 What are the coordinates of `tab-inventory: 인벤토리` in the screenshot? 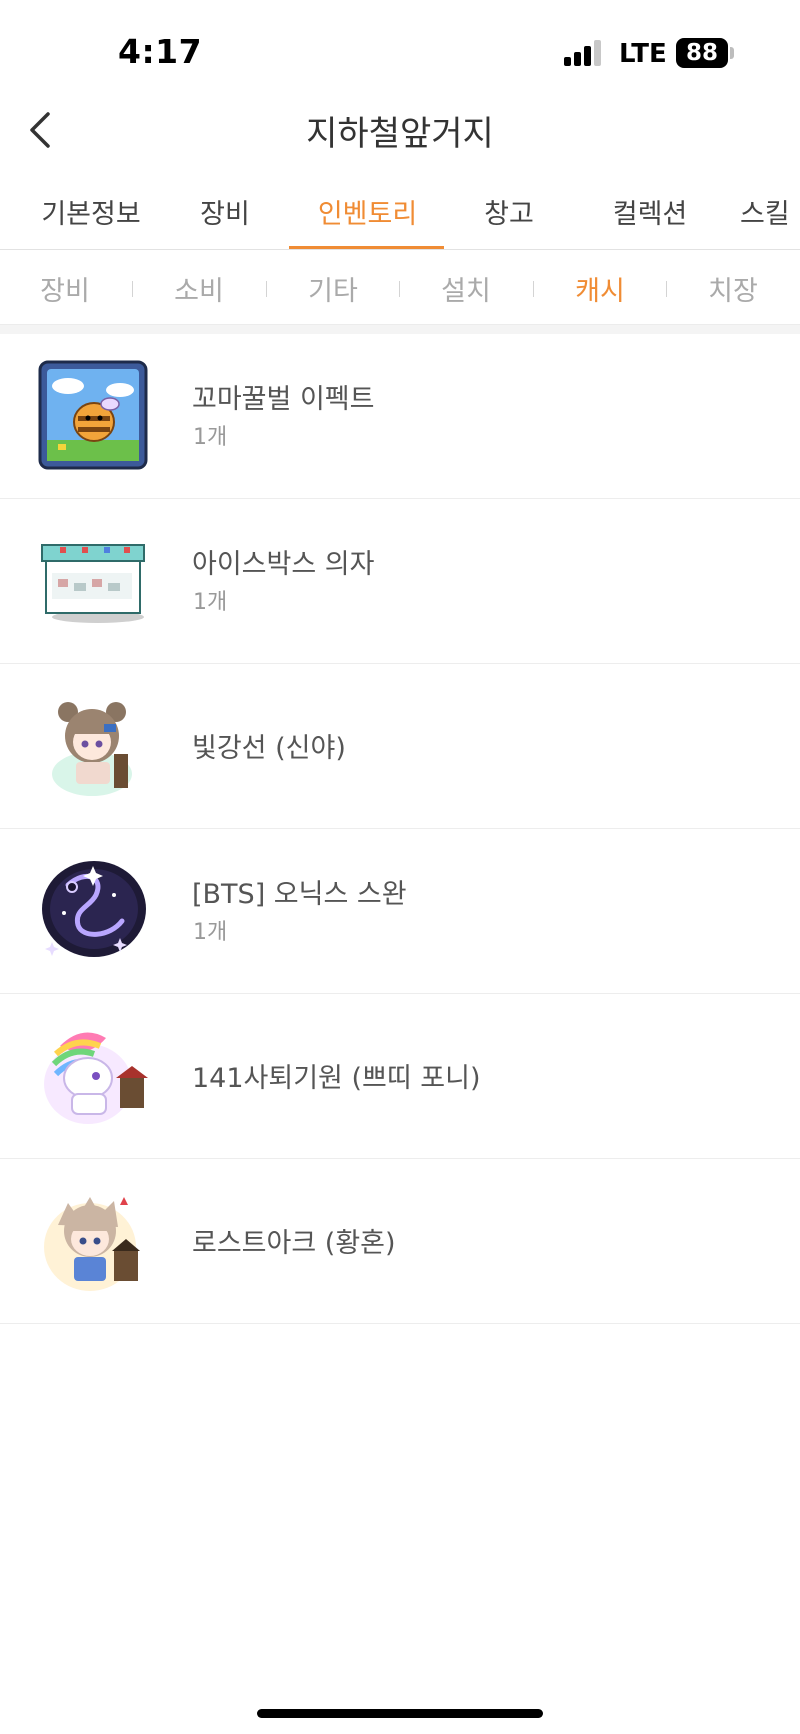 It's located at (367, 211).